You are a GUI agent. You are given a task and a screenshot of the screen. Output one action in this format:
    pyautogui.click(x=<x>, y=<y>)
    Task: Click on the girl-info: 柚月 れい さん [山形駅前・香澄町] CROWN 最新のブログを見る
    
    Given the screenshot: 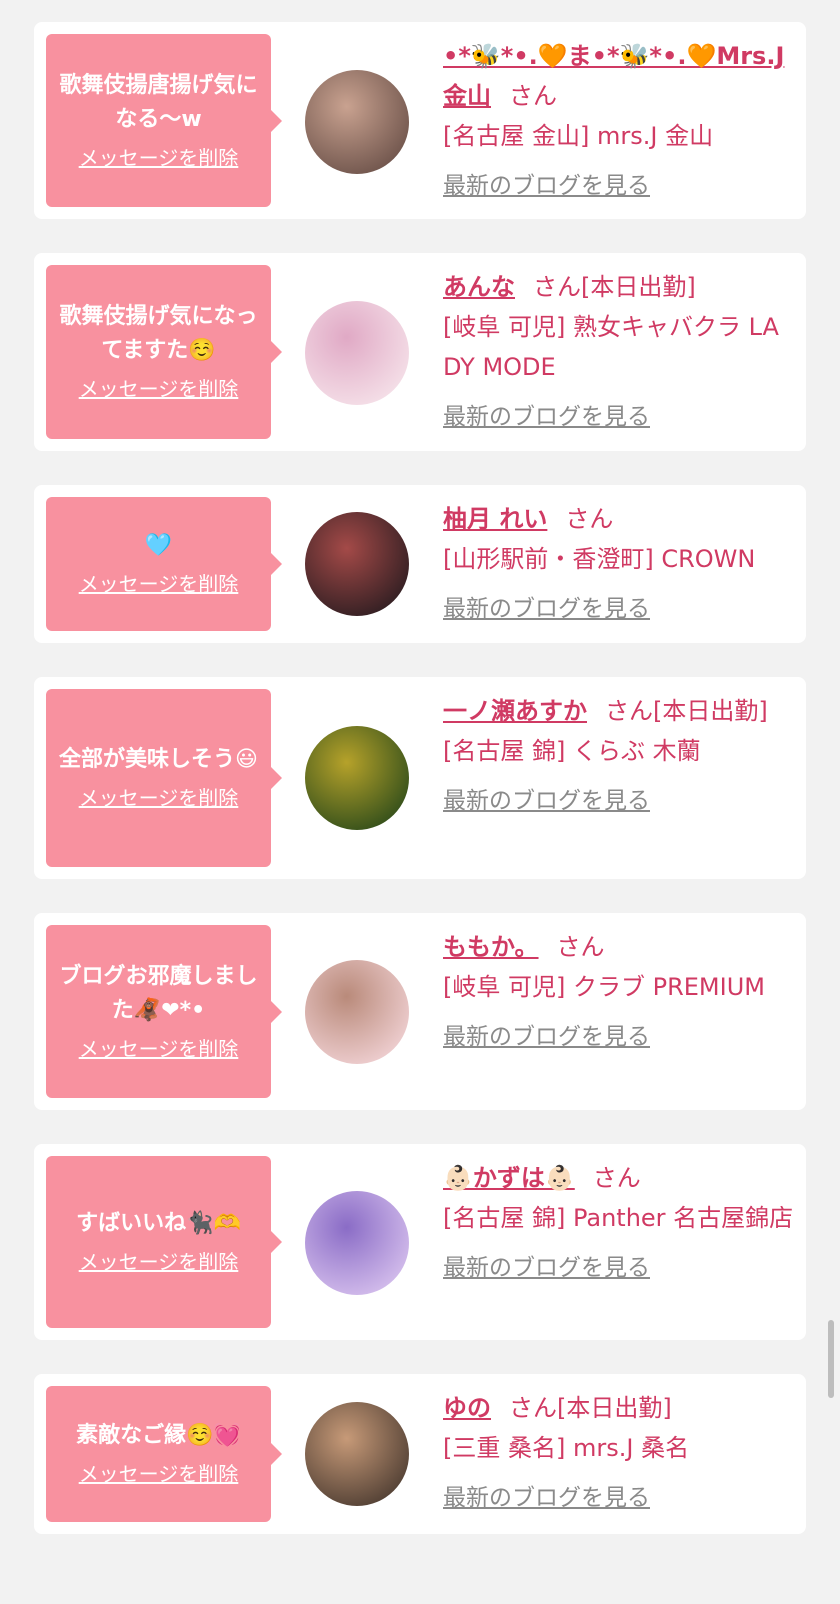 What is the action you would take?
    pyautogui.click(x=619, y=563)
    